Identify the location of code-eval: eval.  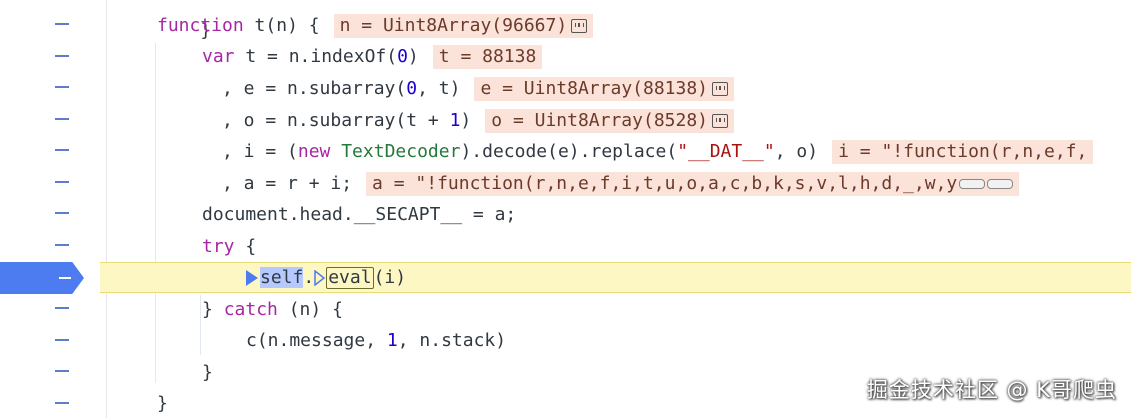
(350, 278).